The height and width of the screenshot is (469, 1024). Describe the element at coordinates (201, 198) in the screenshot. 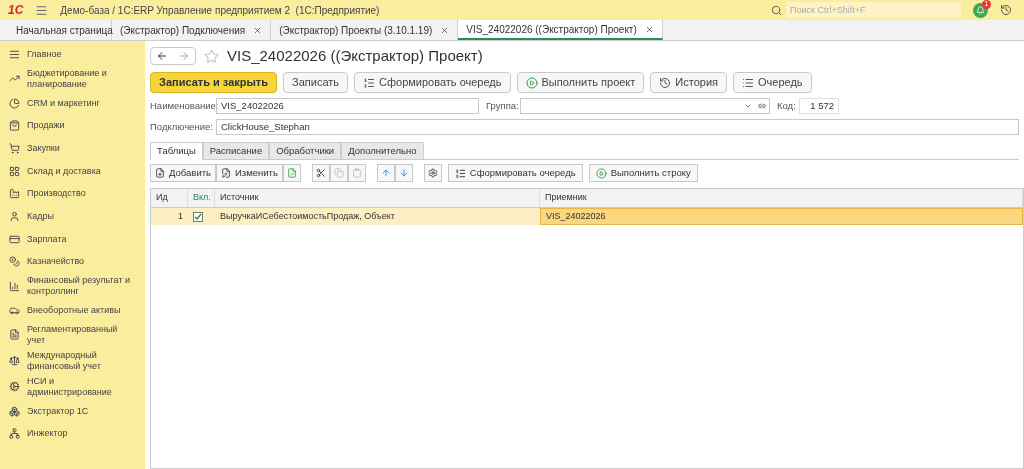

I see `column-header: Вкл.` at that location.